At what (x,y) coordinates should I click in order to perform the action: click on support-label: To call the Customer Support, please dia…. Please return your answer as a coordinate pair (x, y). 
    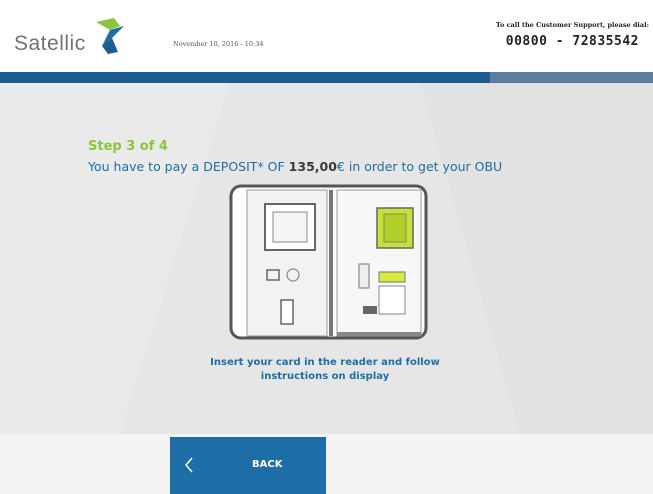
    Looking at the image, I should click on (572, 25).